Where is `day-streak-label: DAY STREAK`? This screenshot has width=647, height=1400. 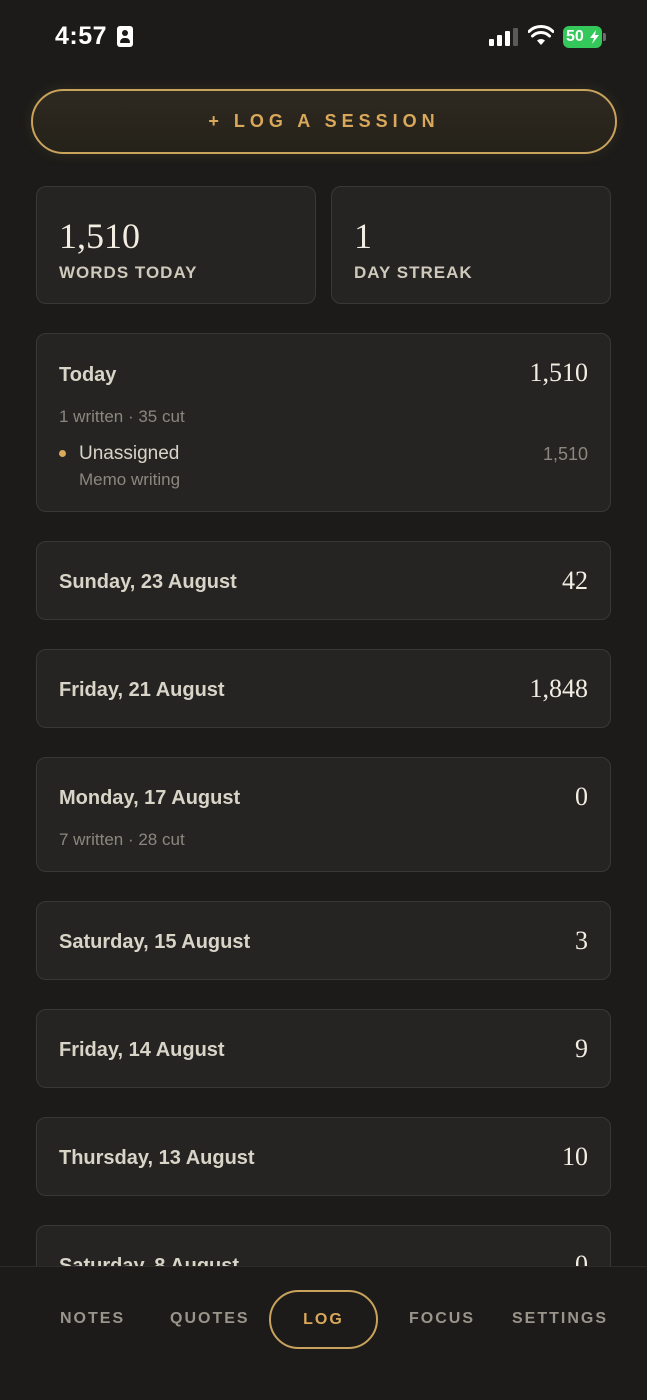
day-streak-label: DAY STREAK is located at coordinates (413, 272).